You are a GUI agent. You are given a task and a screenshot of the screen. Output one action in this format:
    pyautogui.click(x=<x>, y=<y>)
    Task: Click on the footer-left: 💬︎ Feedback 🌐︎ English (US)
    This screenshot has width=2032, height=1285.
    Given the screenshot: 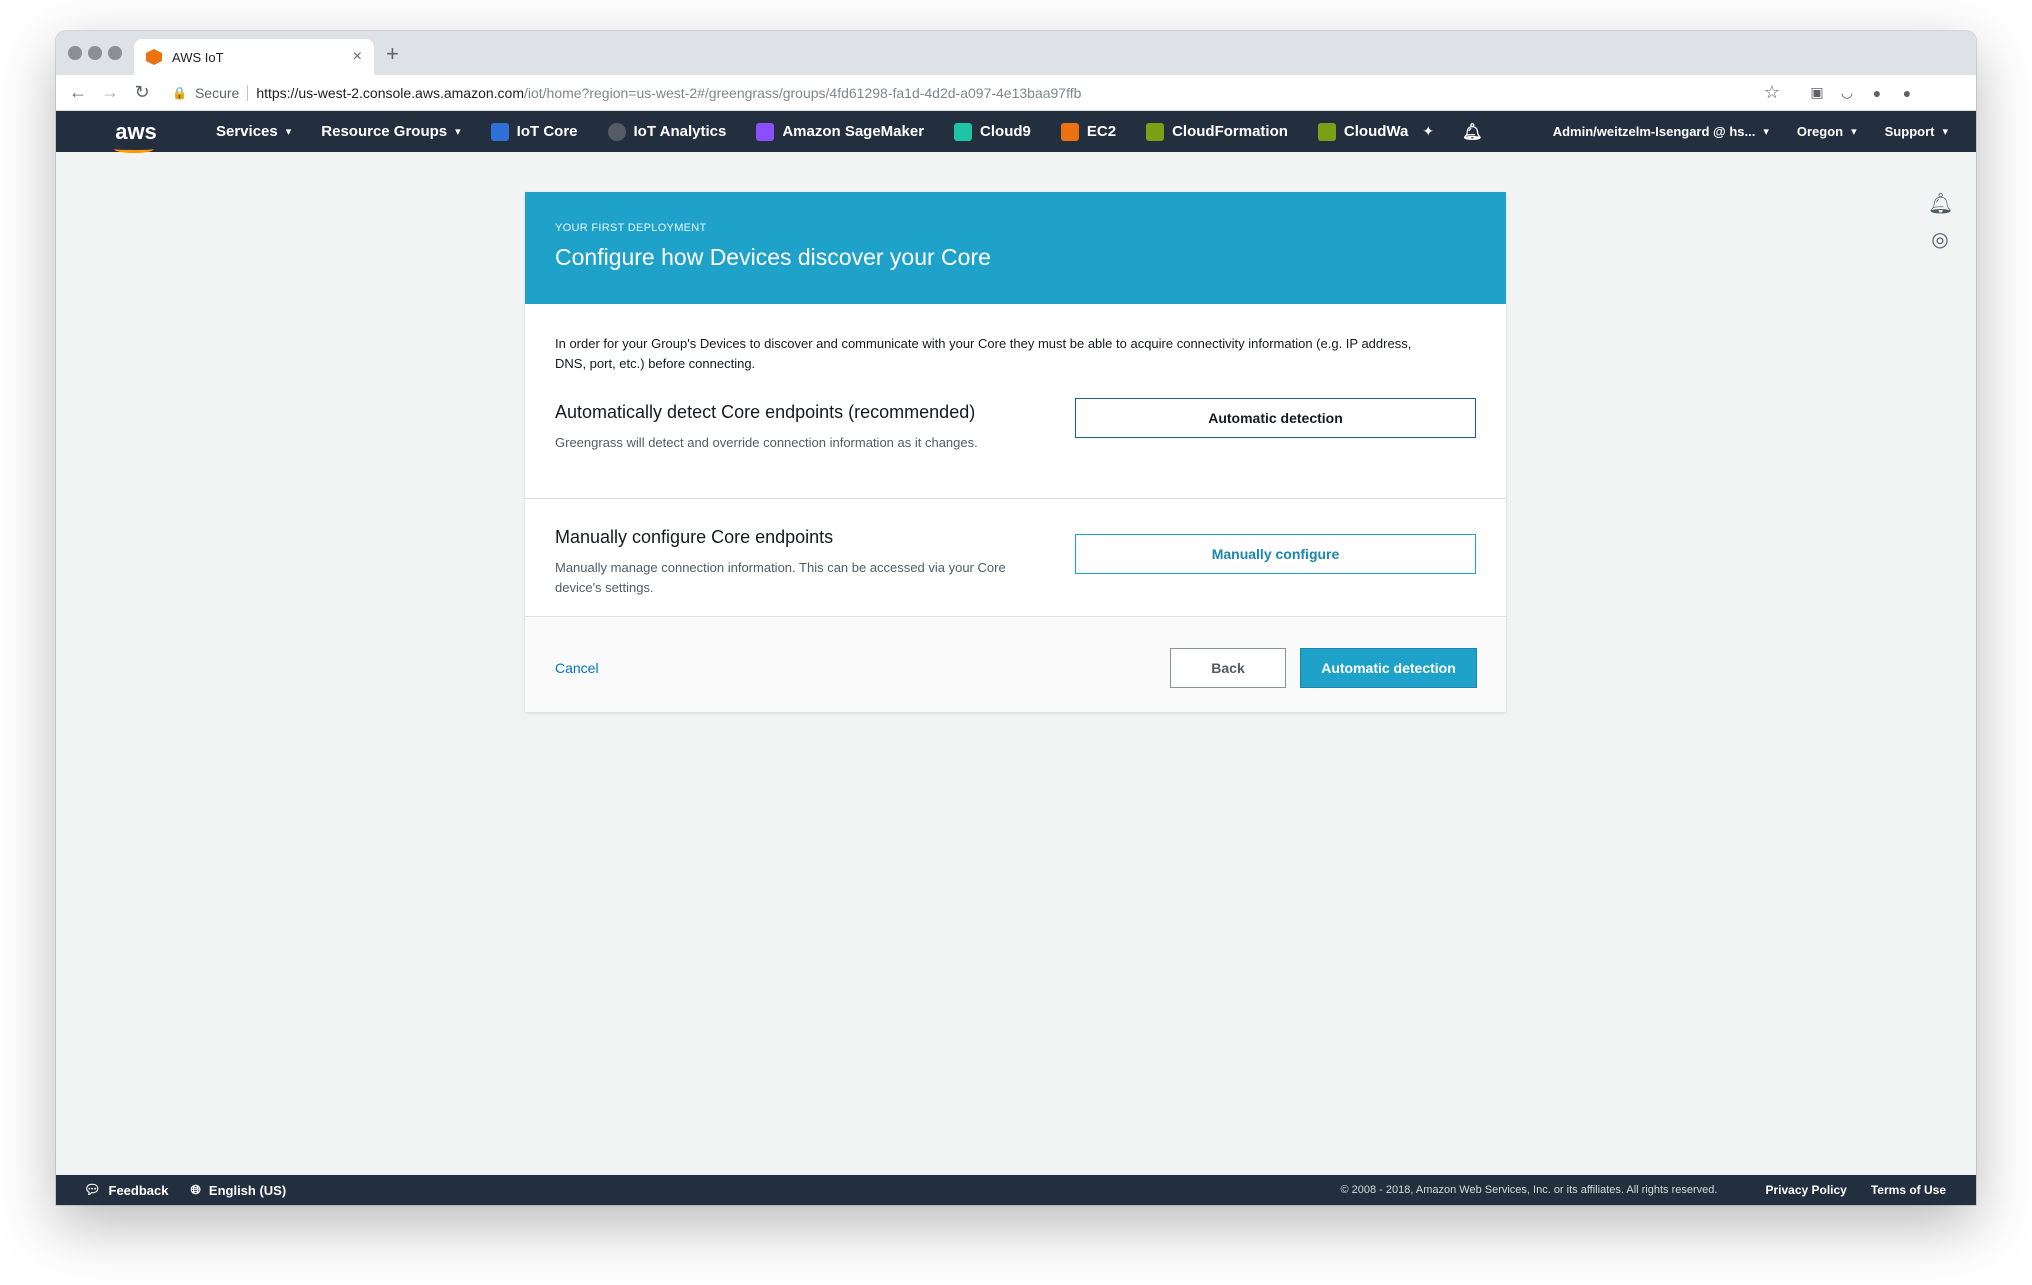 What is the action you would take?
    pyautogui.click(x=171, y=1190)
    